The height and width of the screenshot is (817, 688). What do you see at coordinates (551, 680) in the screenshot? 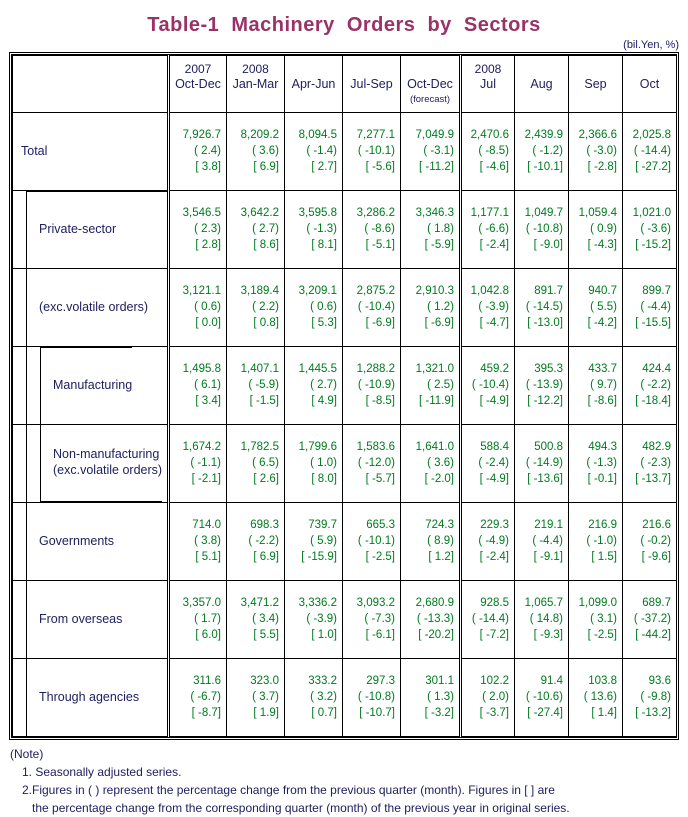
I see `value-level: 91.4` at bounding box center [551, 680].